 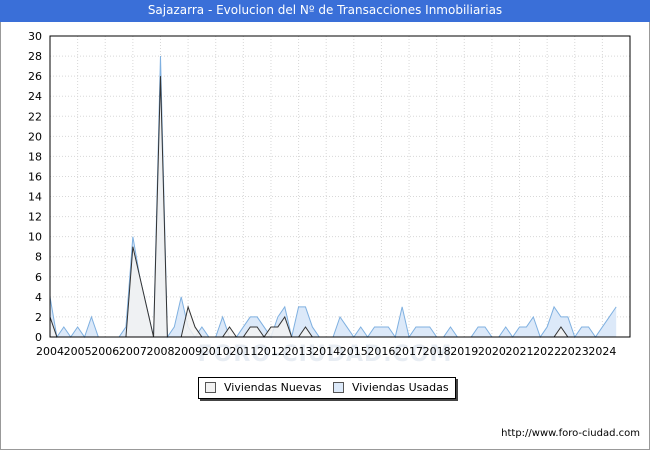 What do you see at coordinates (575, 351) in the screenshot?
I see `x-tick-label: 2023` at bounding box center [575, 351].